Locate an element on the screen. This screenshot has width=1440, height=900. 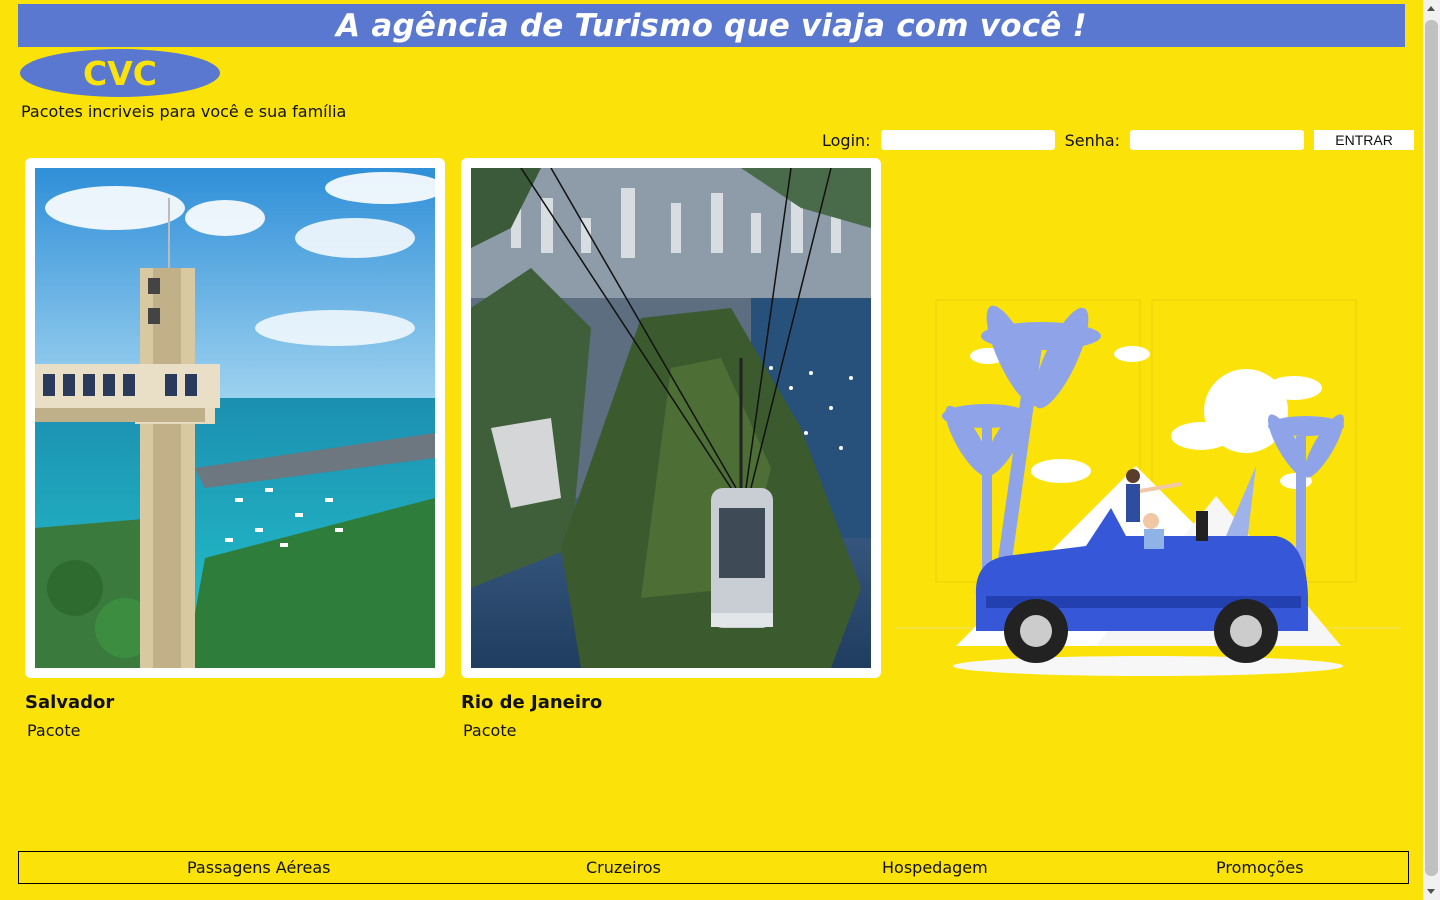
scroll-down-icon is located at coordinates (1431, 891).